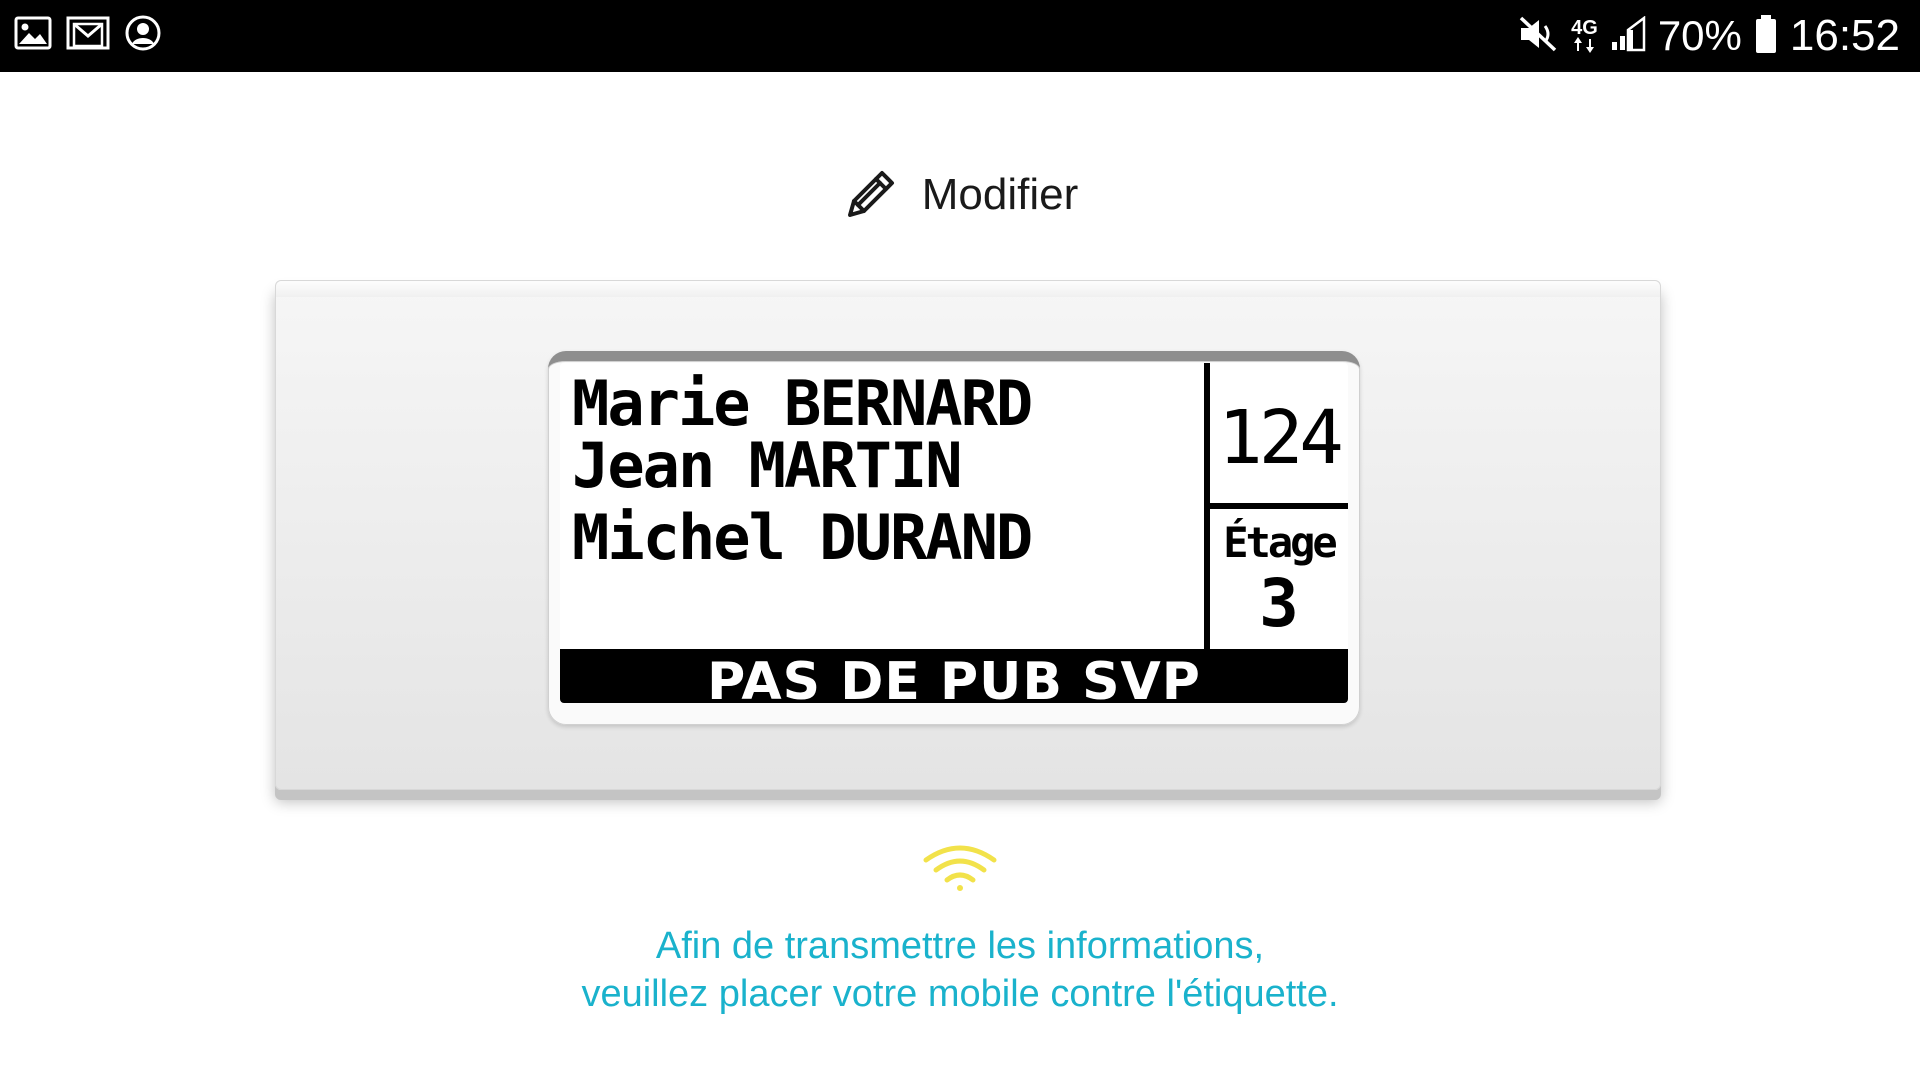 The width and height of the screenshot is (1920, 1080). Describe the element at coordinates (960, 946) in the screenshot. I see `instruction-line-1: Afin de transmettre les informations,` at that location.